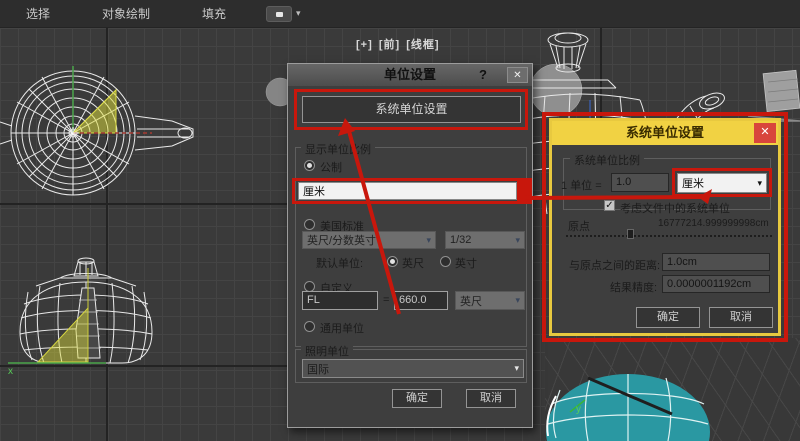  What do you see at coordinates (471, 301) in the screenshot?
I see `custom-unit-value: 英尺` at bounding box center [471, 301].